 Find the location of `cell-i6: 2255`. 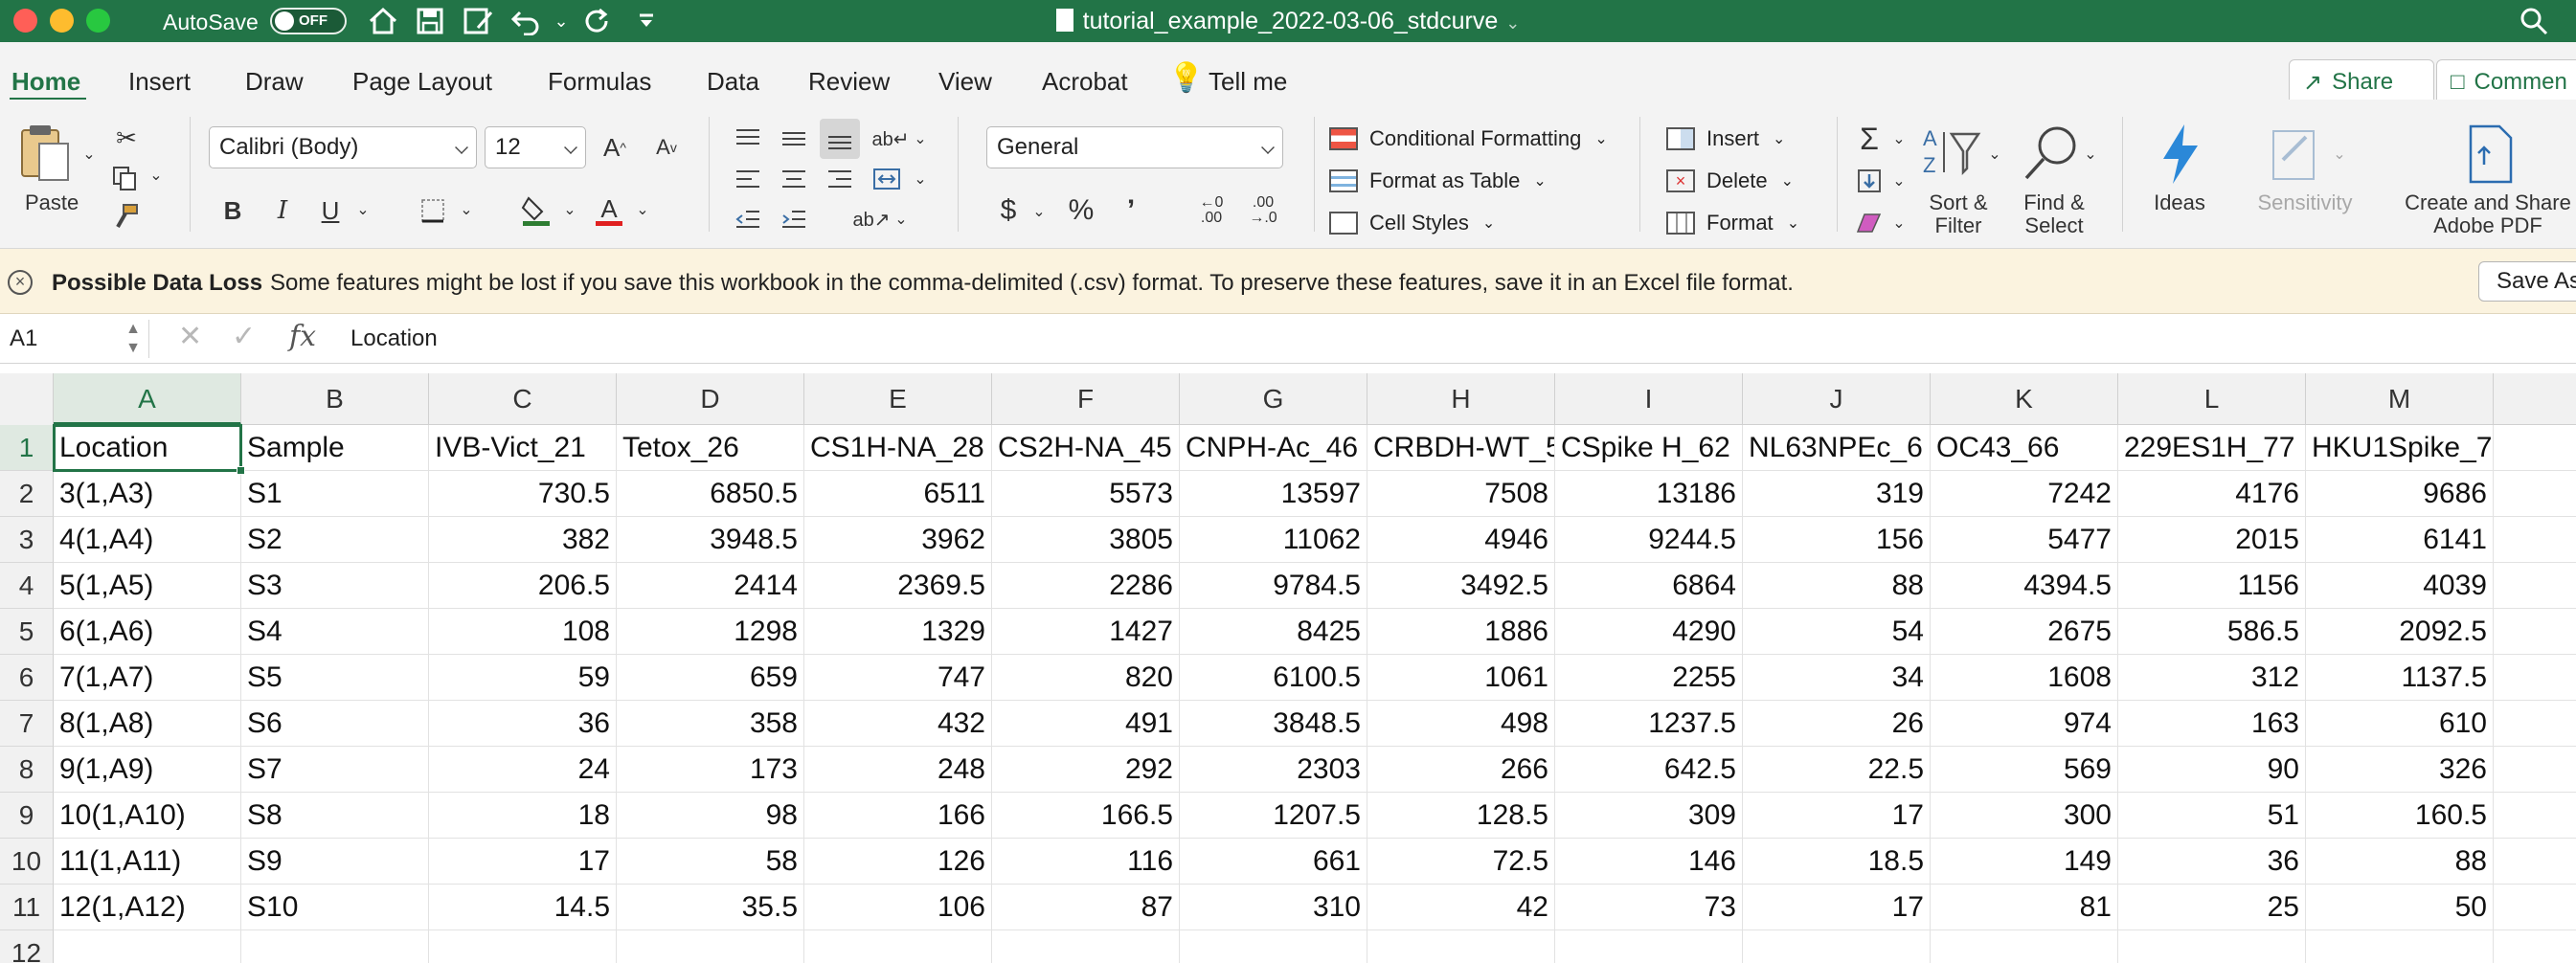

cell-i6: 2255 is located at coordinates (1649, 678).